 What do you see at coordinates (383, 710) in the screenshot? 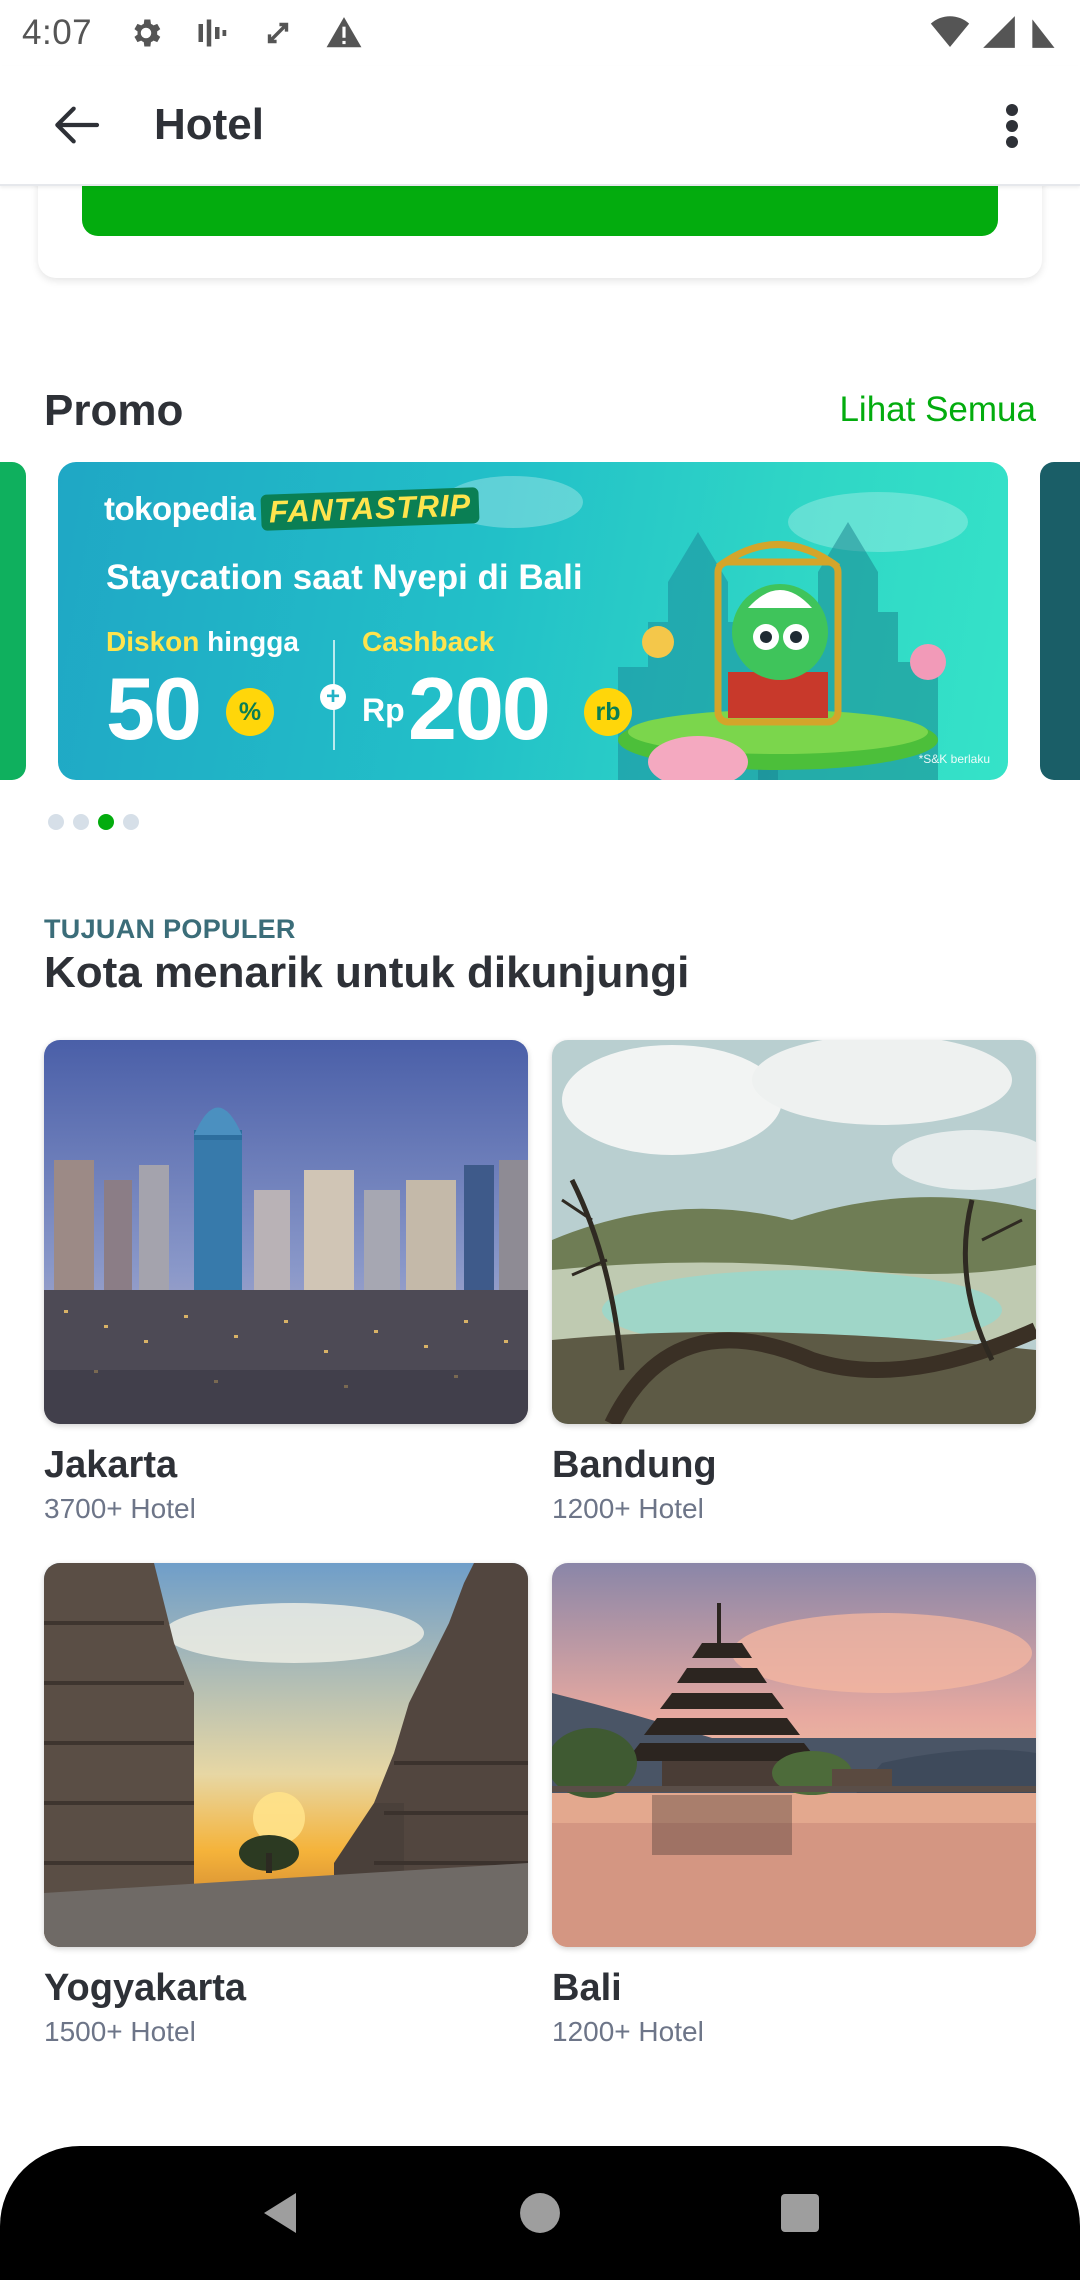
I see `currency-label: Rp` at bounding box center [383, 710].